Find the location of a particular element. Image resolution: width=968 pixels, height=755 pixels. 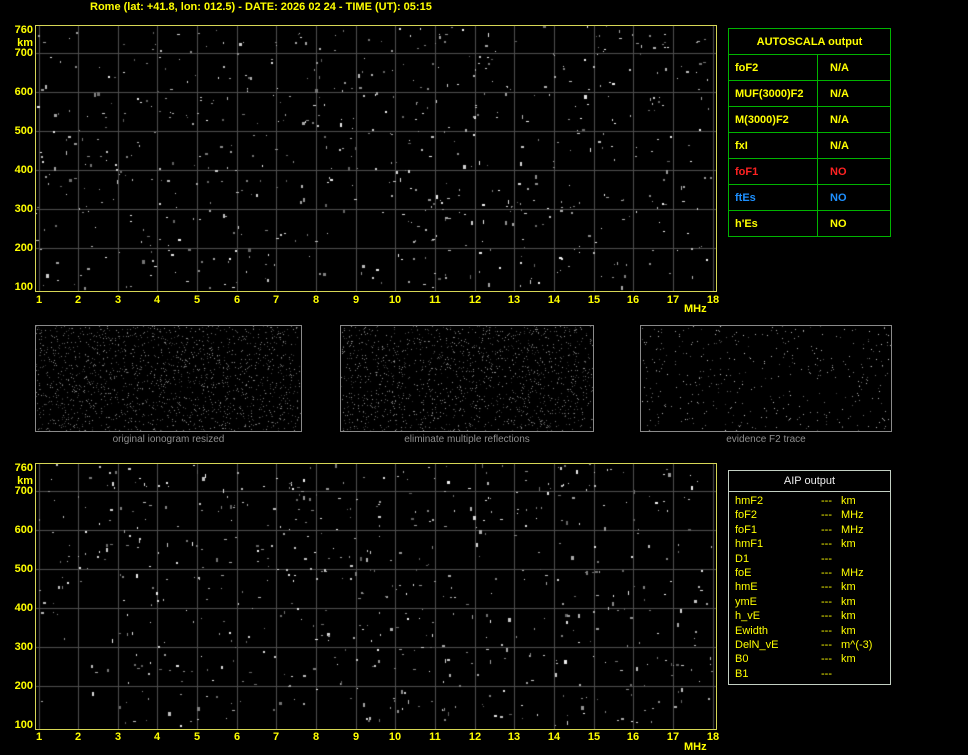

autoscala-param-label: foF1 is located at coordinates (773, 171).